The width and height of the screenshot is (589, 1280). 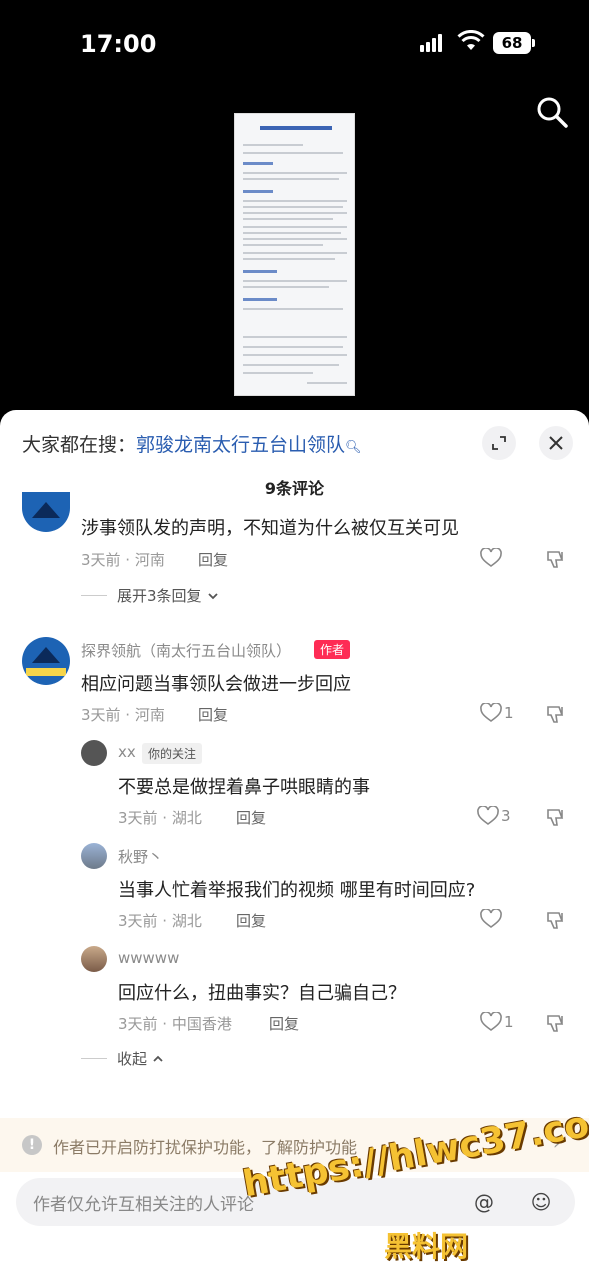 I want to click on comment-count: 9条评论, so click(x=294, y=488).